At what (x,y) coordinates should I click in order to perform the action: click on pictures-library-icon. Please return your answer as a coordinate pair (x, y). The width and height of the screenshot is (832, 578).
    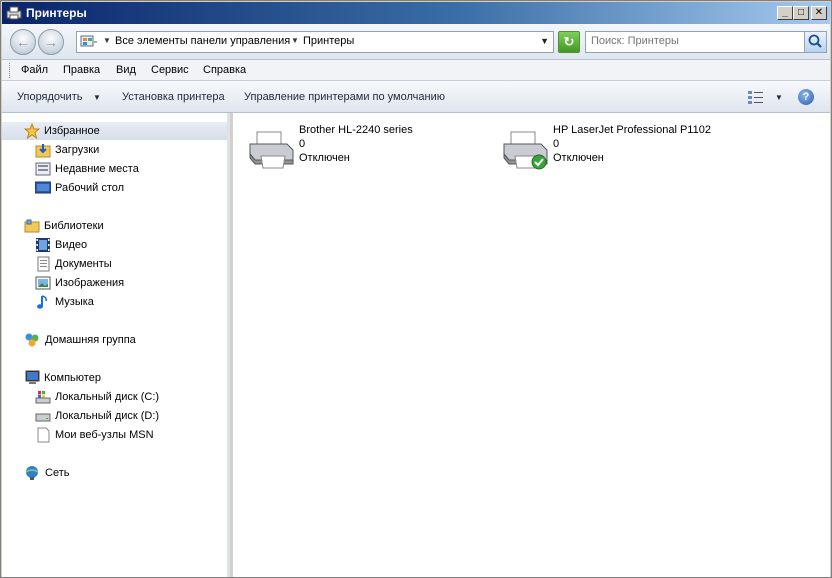
    Looking at the image, I should click on (43, 283).